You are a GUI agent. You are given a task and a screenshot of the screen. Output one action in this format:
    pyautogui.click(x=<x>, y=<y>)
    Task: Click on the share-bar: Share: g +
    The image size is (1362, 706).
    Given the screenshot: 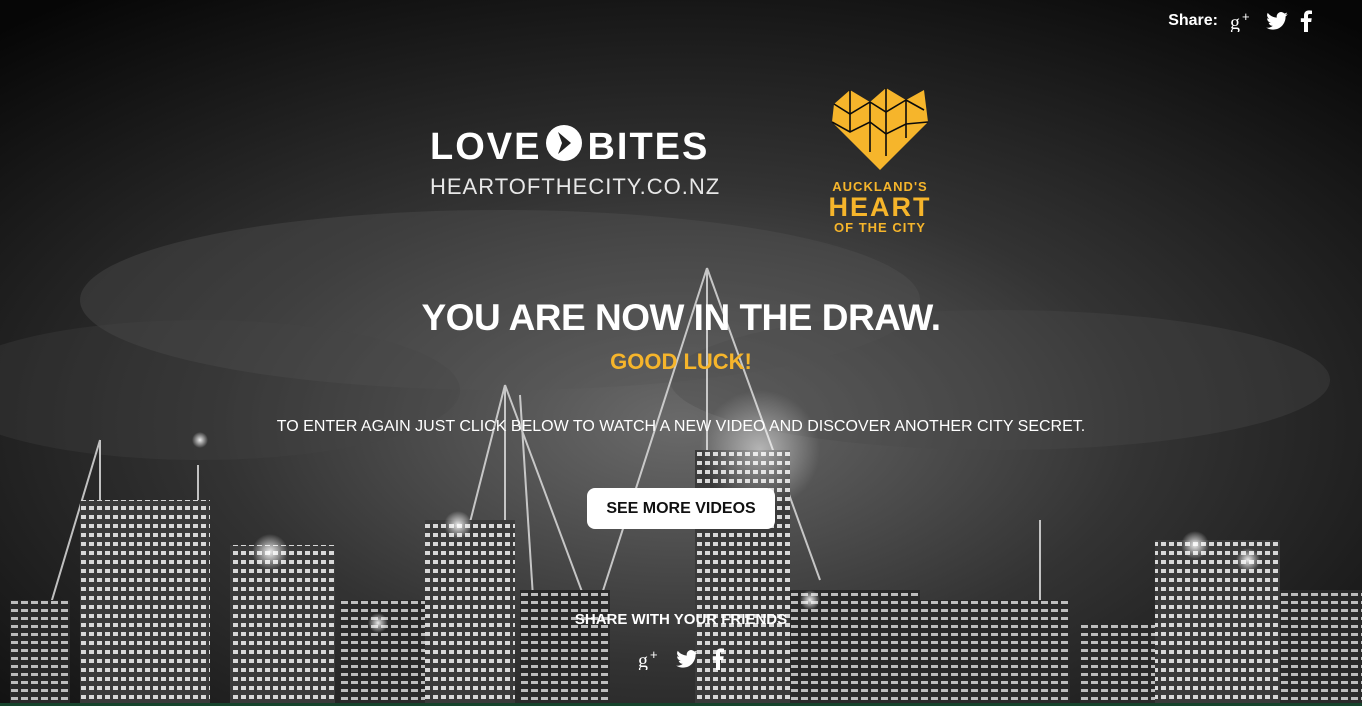 What is the action you would take?
    pyautogui.click(x=1240, y=21)
    